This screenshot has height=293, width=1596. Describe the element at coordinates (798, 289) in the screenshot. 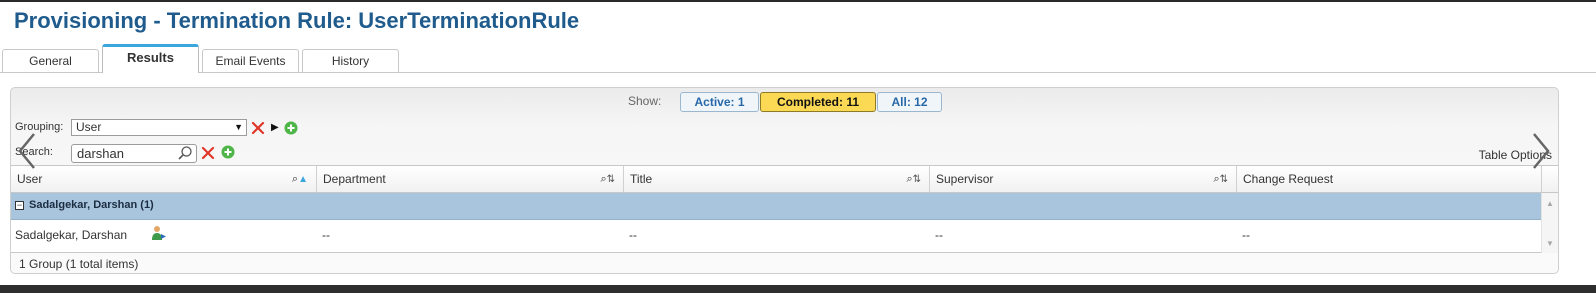

I see `bottom-border` at that location.